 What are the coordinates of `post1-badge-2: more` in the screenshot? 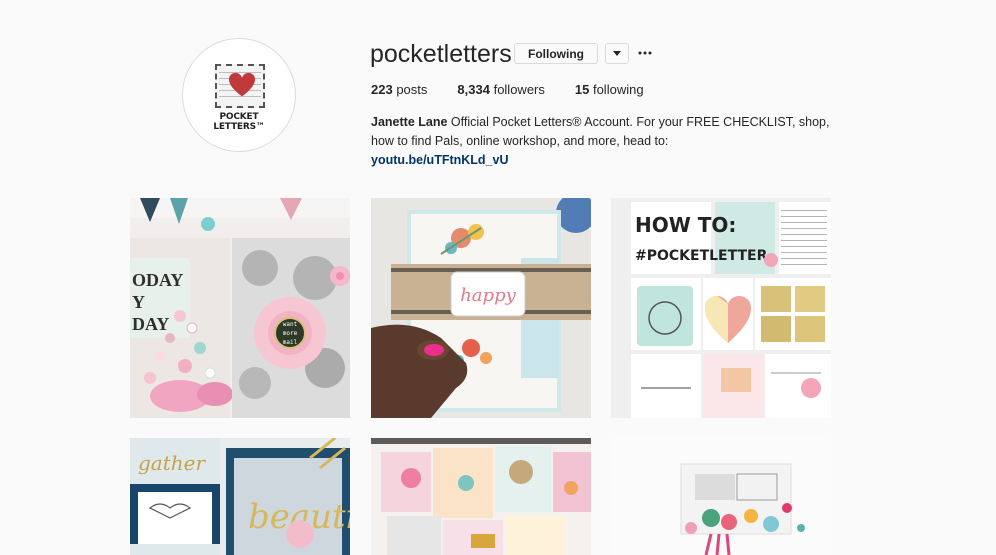 It's located at (290, 333).